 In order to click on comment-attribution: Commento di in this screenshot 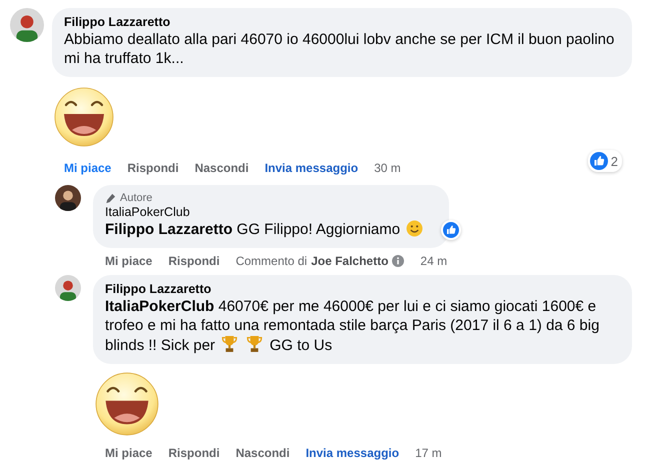, I will do `click(272, 261)`.